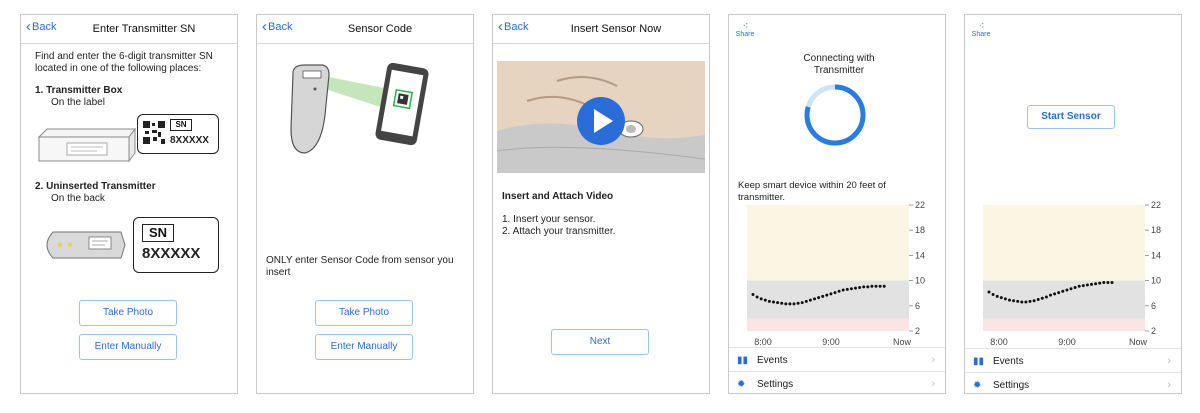 The height and width of the screenshot is (413, 1200). I want to click on barcode-icon, so click(154, 133).